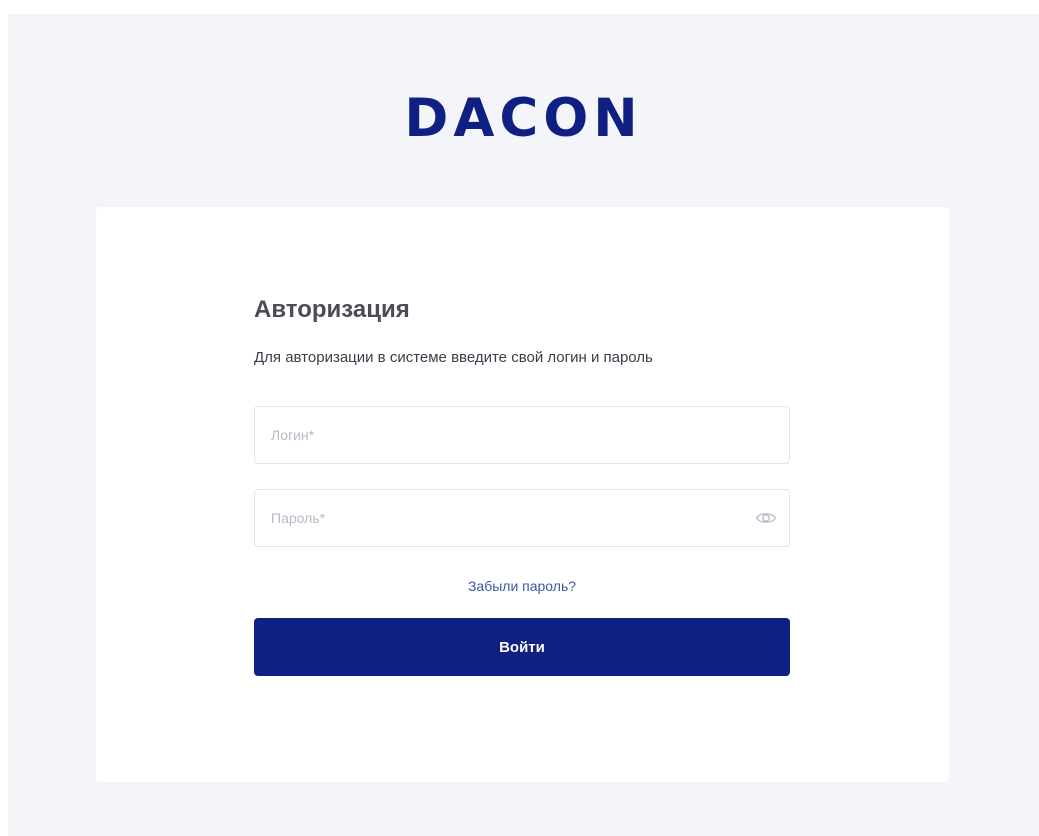 This screenshot has width=1039, height=836. Describe the element at coordinates (522, 647) in the screenshot. I see `login-button: Войти` at that location.